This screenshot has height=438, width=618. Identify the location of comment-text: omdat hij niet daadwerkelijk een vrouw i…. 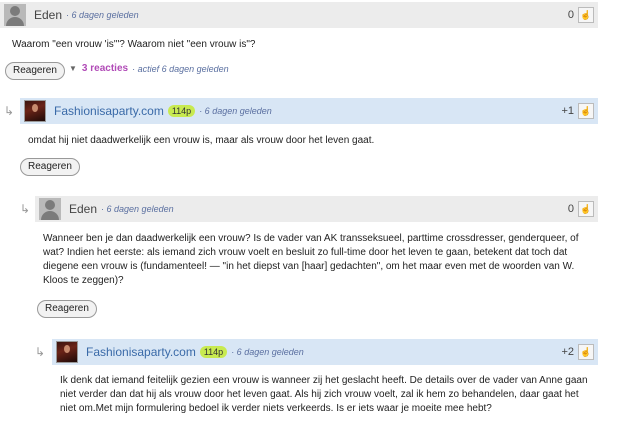
(201, 140).